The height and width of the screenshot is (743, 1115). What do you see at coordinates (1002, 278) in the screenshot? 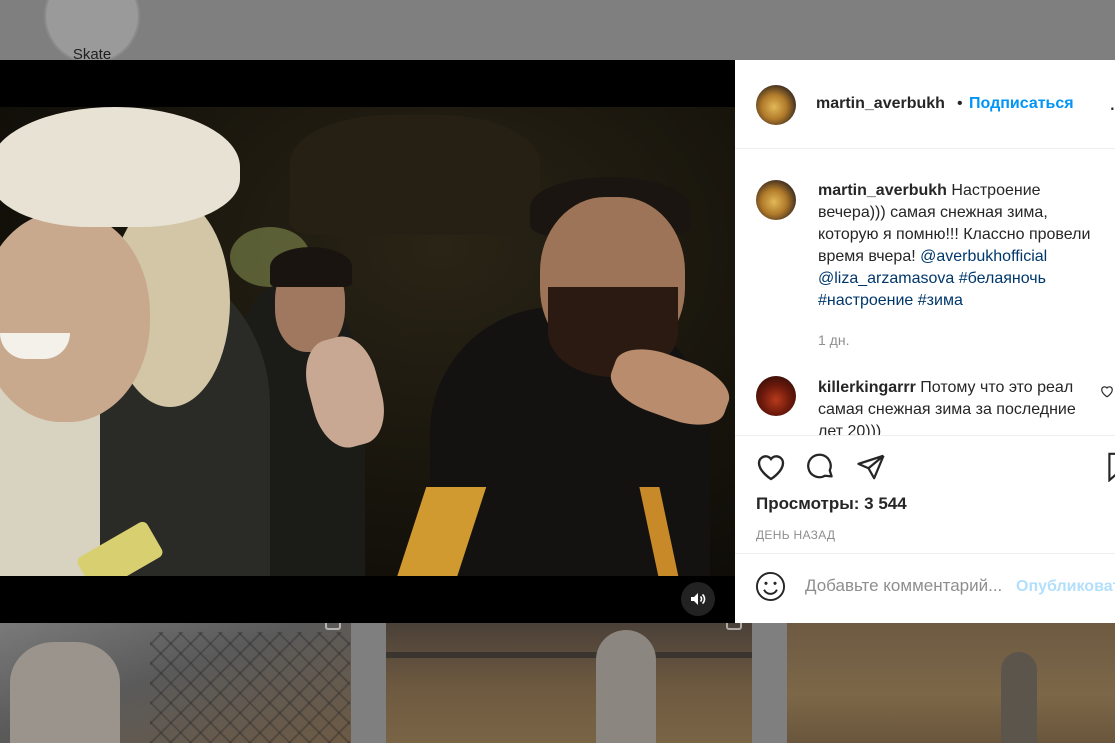
I see `hashtag-link: #белаяночь` at bounding box center [1002, 278].